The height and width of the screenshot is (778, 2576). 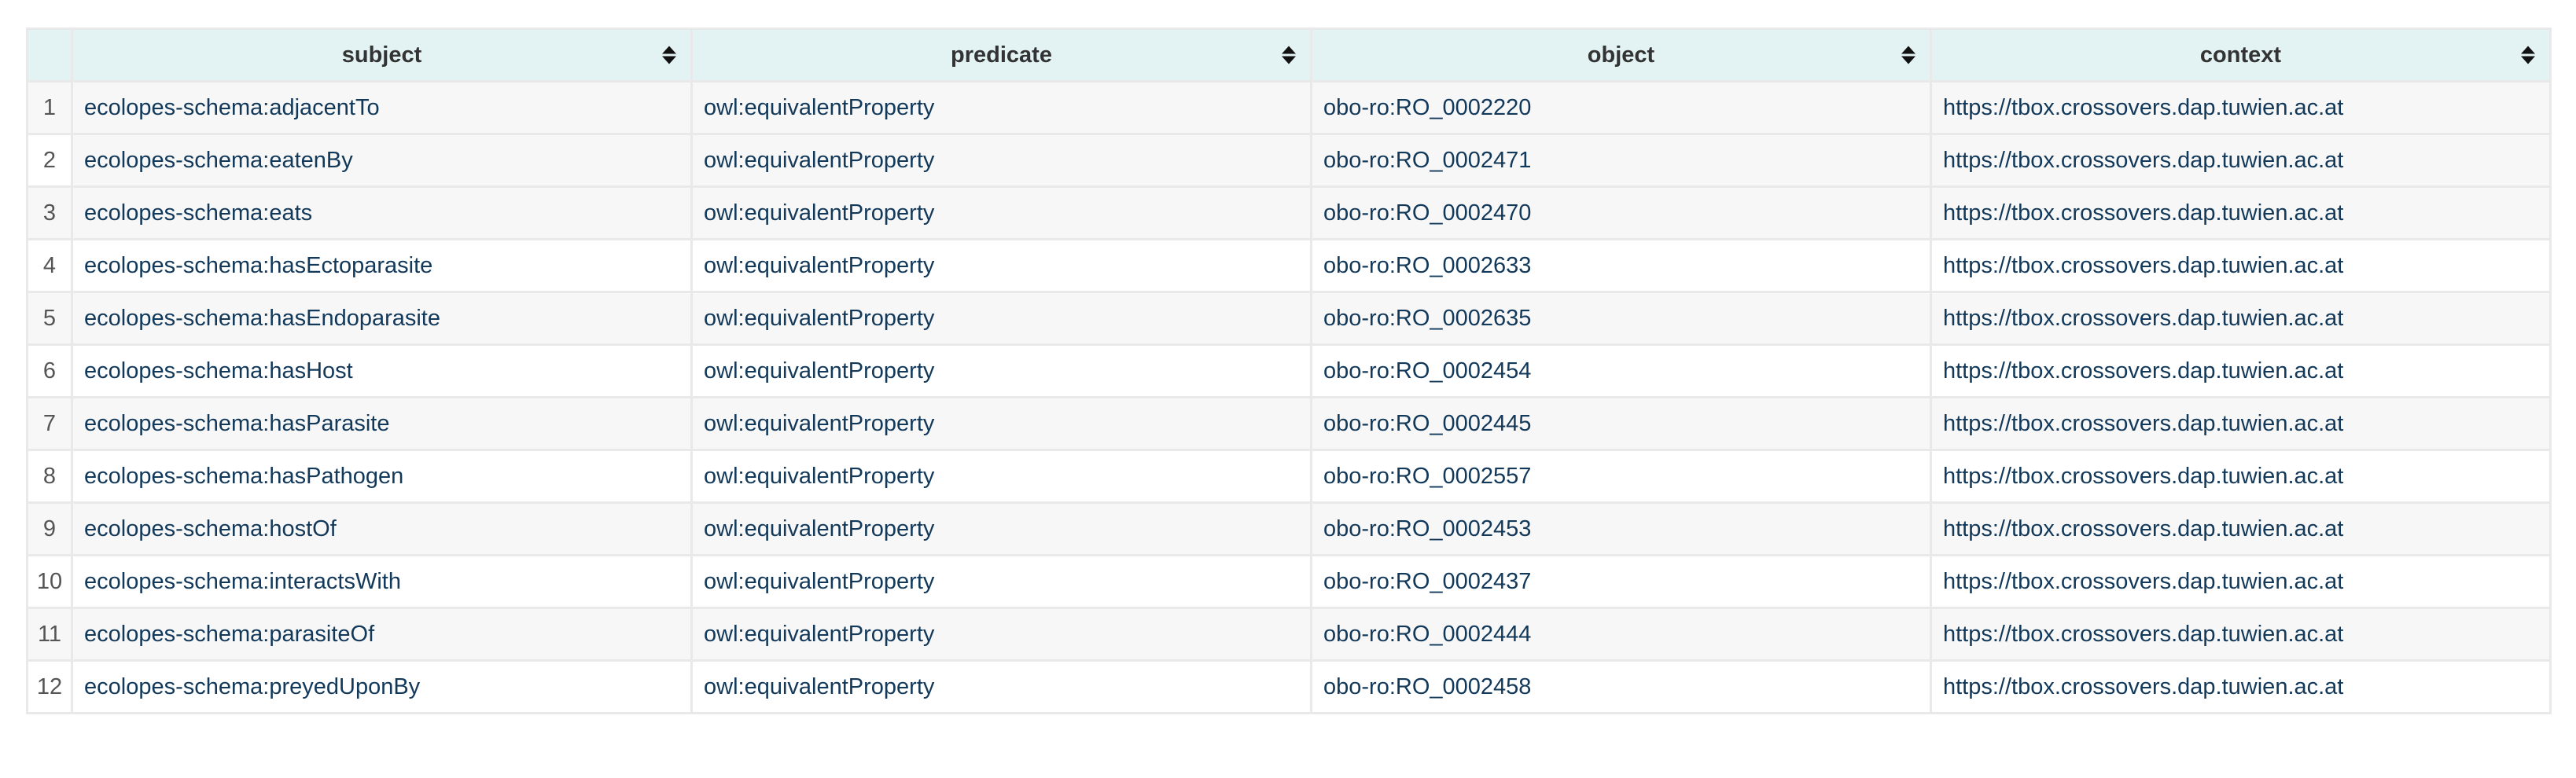 I want to click on header-index, so click(x=49, y=55).